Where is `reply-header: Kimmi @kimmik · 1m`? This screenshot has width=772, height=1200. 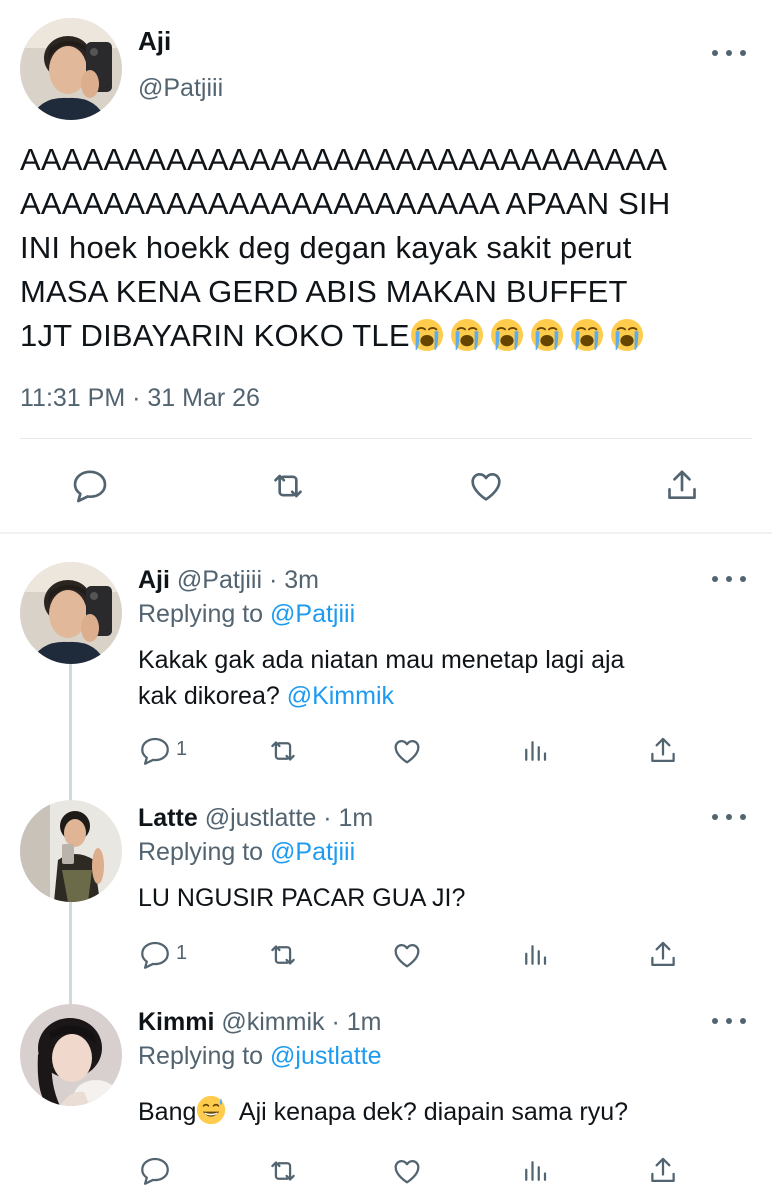 reply-header: Kimmi @kimmik · 1m is located at coordinates (259, 1022).